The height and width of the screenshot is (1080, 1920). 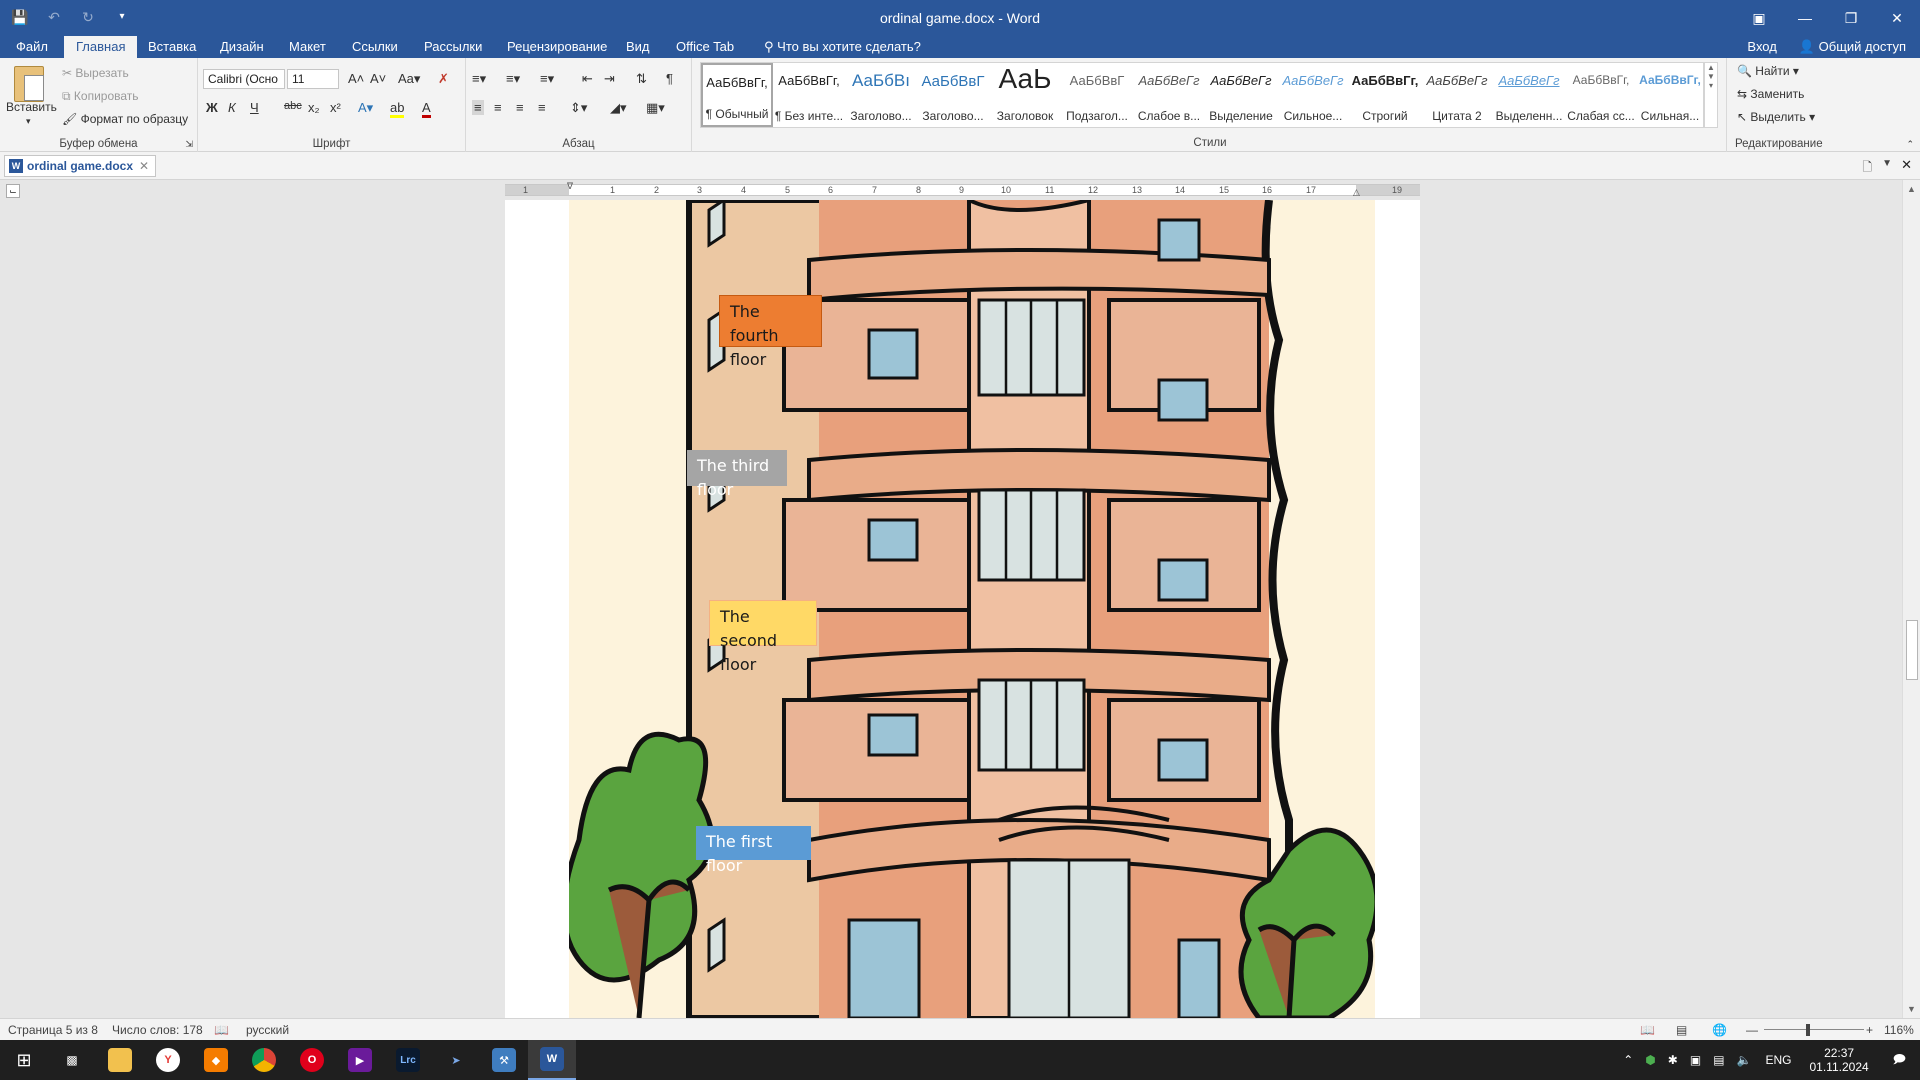 I want to click on style-normal: АаБбВвГг, ¶ Обычный, so click(x=737, y=95).